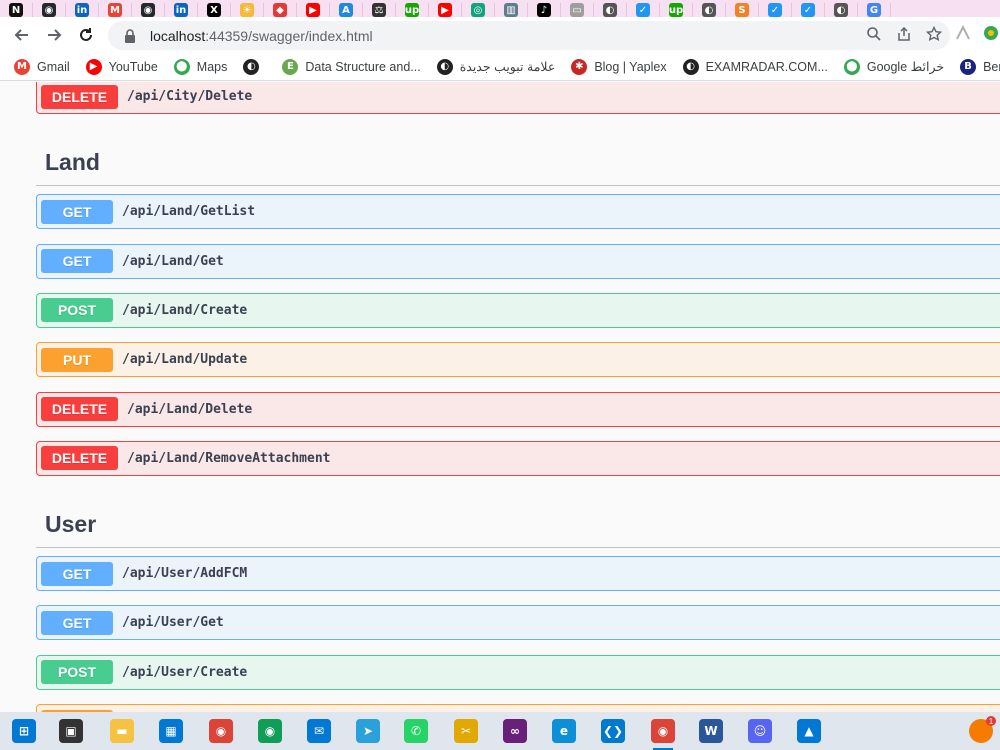 This screenshot has width=1000, height=750. What do you see at coordinates (42, 66) in the screenshot?
I see `bookmark-item: M Gmail` at bounding box center [42, 66].